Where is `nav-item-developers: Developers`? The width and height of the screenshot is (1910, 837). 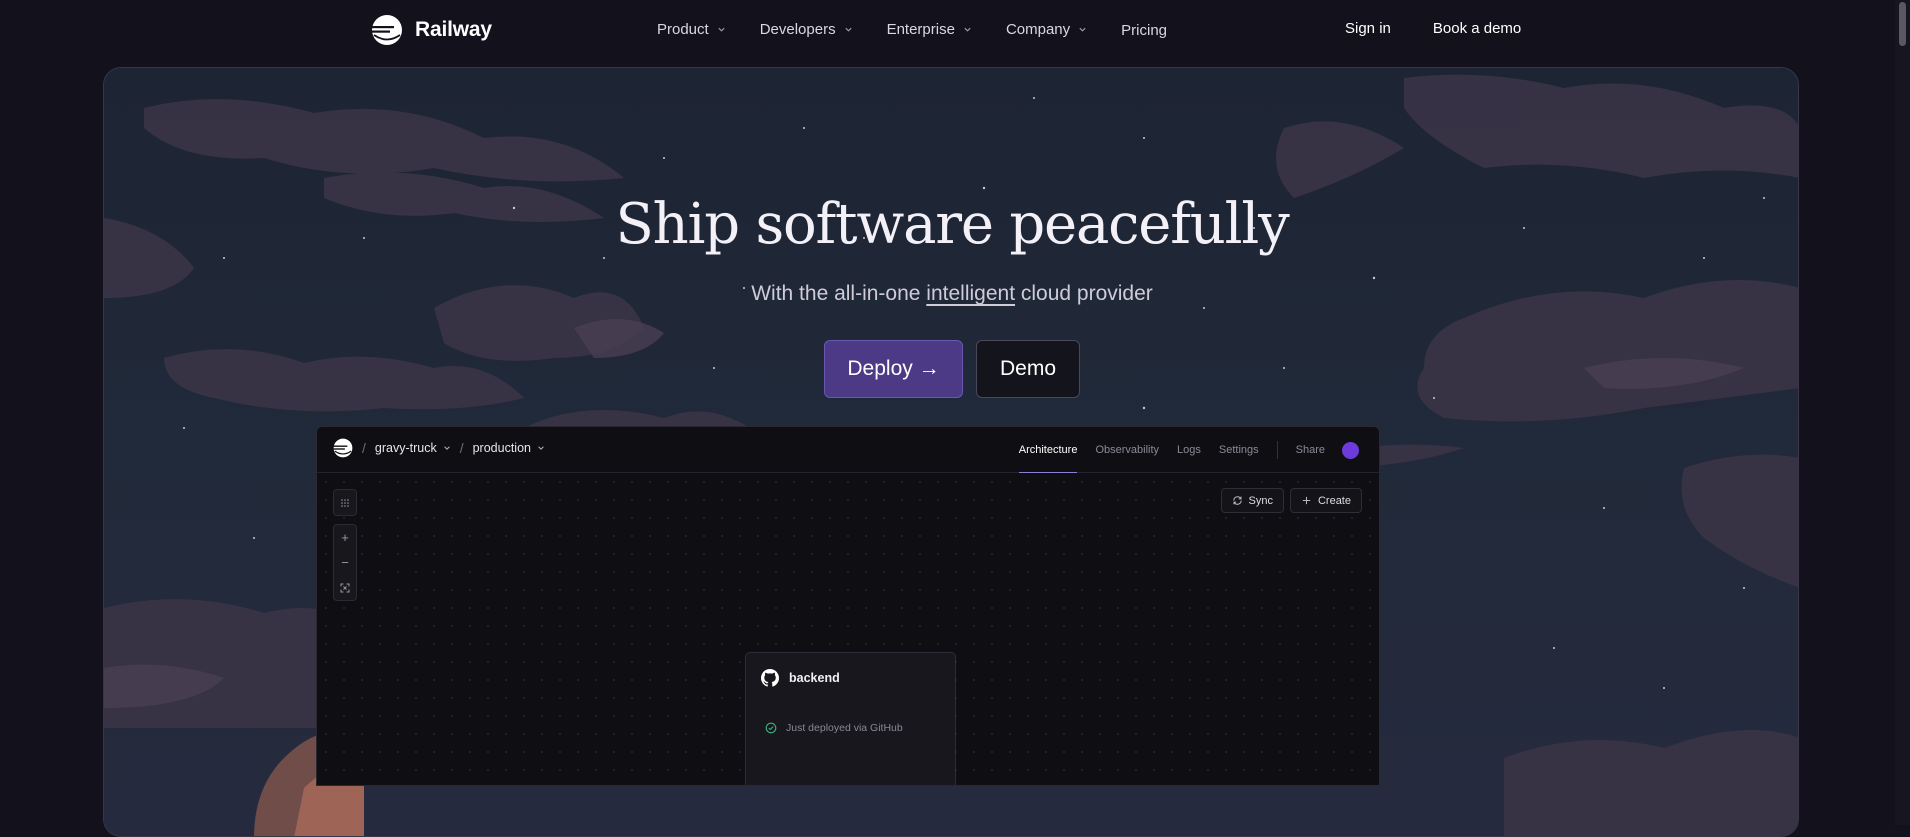 nav-item-developers: Developers is located at coordinates (806, 29).